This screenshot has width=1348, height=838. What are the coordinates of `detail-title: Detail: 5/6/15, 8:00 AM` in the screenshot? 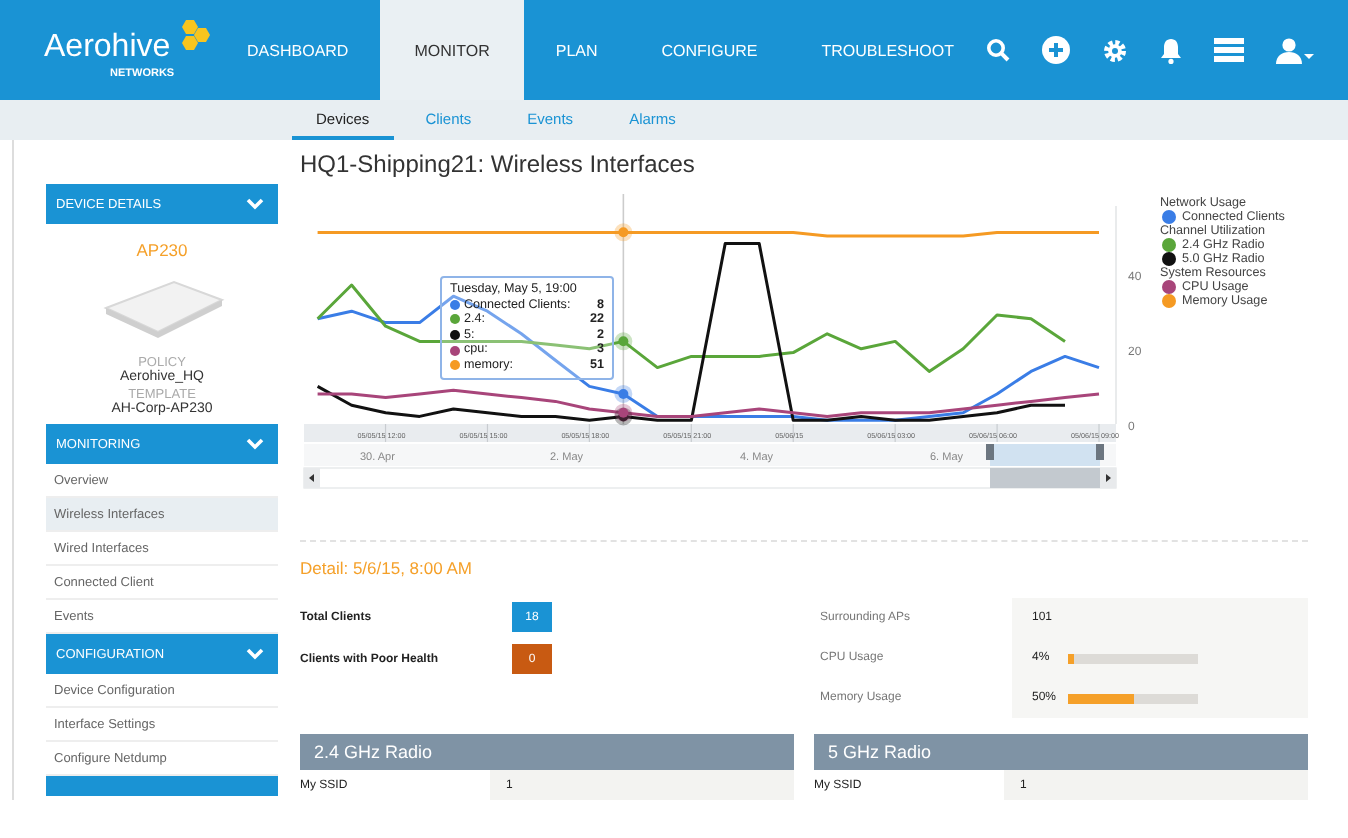 It's located at (387, 568).